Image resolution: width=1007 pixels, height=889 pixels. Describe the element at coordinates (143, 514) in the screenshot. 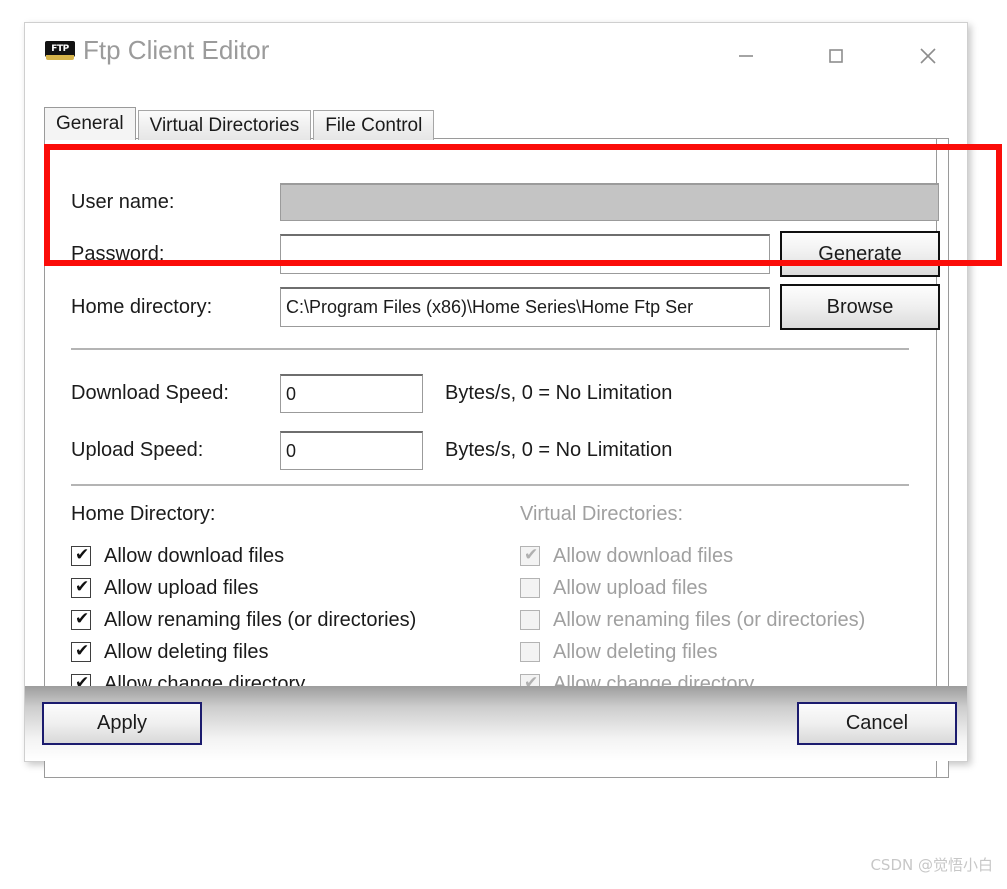

I see `home-directory-group-title: Home Directory:` at that location.